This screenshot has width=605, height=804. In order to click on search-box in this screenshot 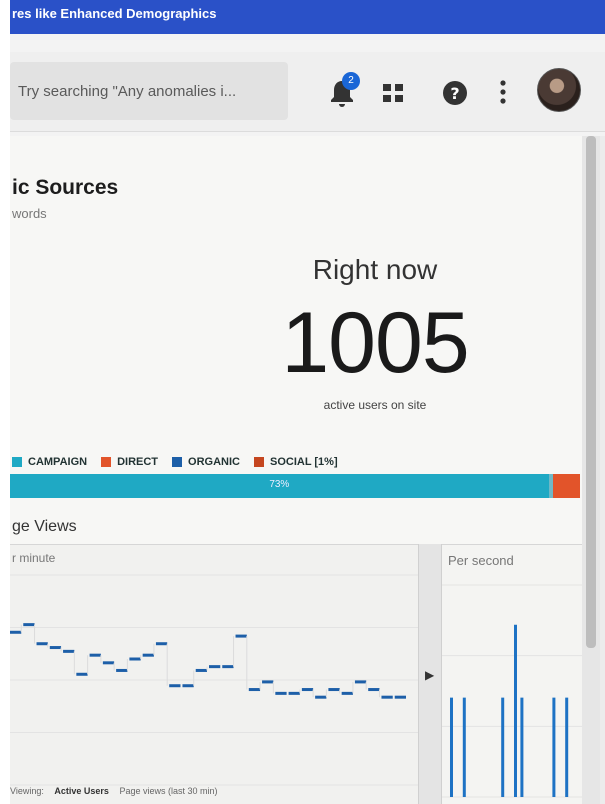, I will do `click(149, 91)`.